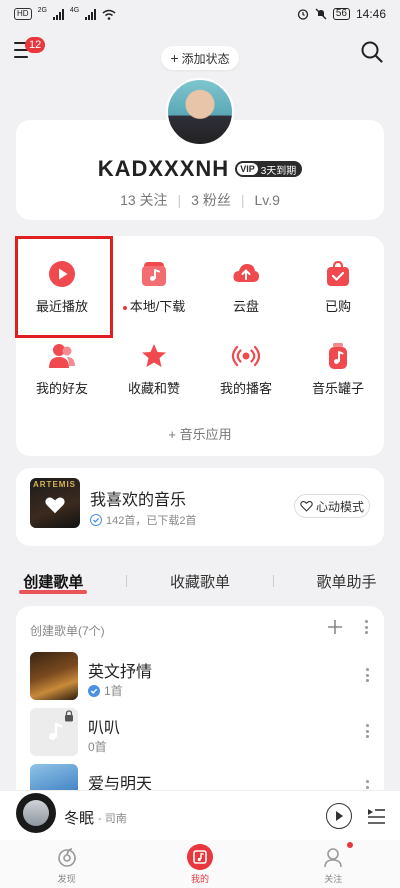  Describe the element at coordinates (370, 14) in the screenshot. I see `clock: 14:46` at that location.